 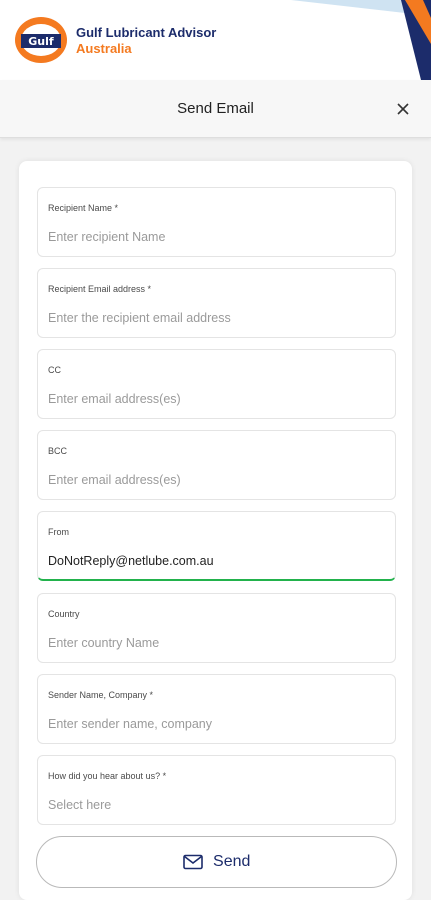 What do you see at coordinates (215, 643) in the screenshot?
I see `country-input` at bounding box center [215, 643].